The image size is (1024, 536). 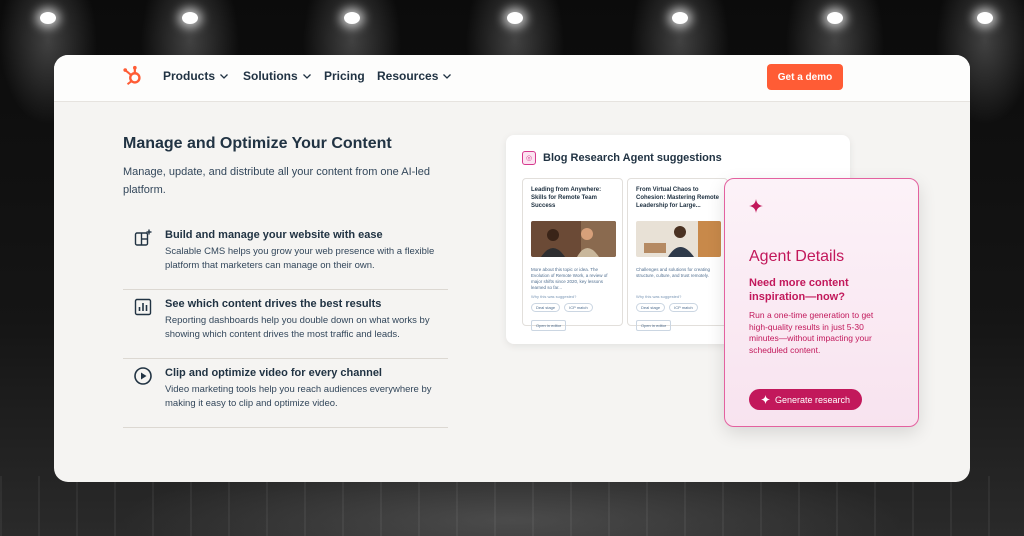 What do you see at coordinates (812, 399) in the screenshot?
I see `generate-research-label: Generate research` at bounding box center [812, 399].